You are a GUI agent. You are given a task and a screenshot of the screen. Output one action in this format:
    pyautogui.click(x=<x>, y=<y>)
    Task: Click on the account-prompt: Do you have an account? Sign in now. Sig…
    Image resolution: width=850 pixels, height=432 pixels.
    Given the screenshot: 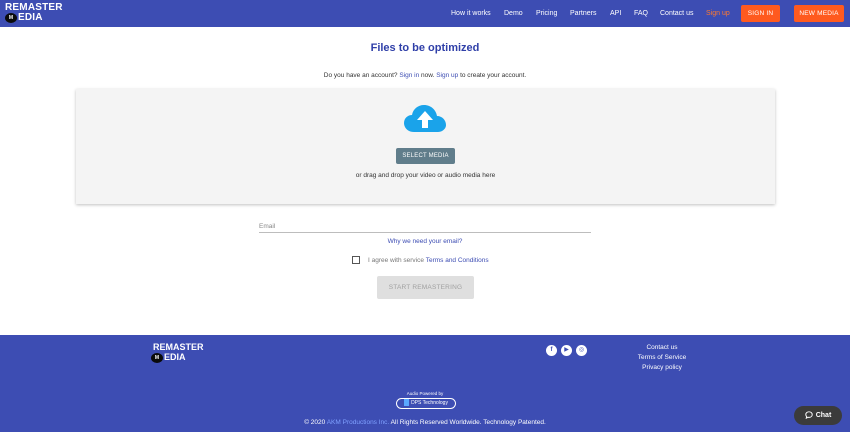 What is the action you would take?
    pyautogui.click(x=425, y=75)
    